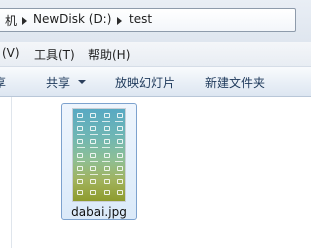 The image size is (320, 248). I want to click on navigation-pane, so click(6, 172).